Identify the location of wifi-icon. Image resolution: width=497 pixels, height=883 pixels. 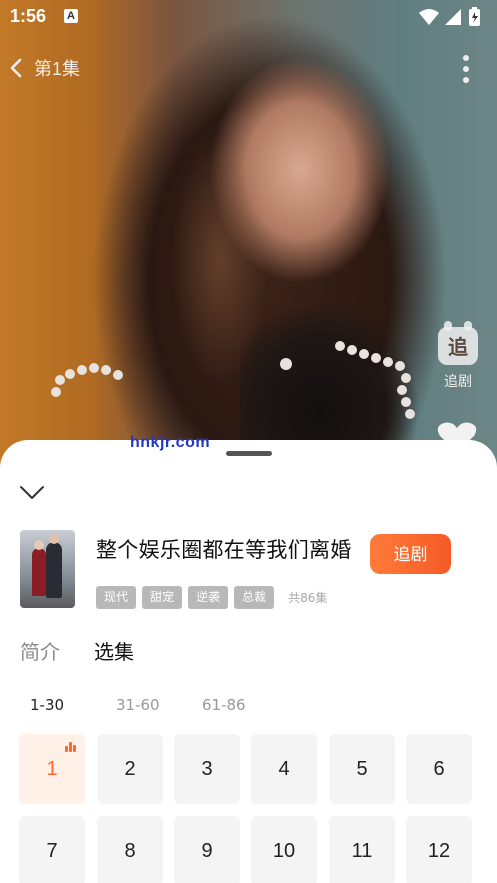
(429, 17).